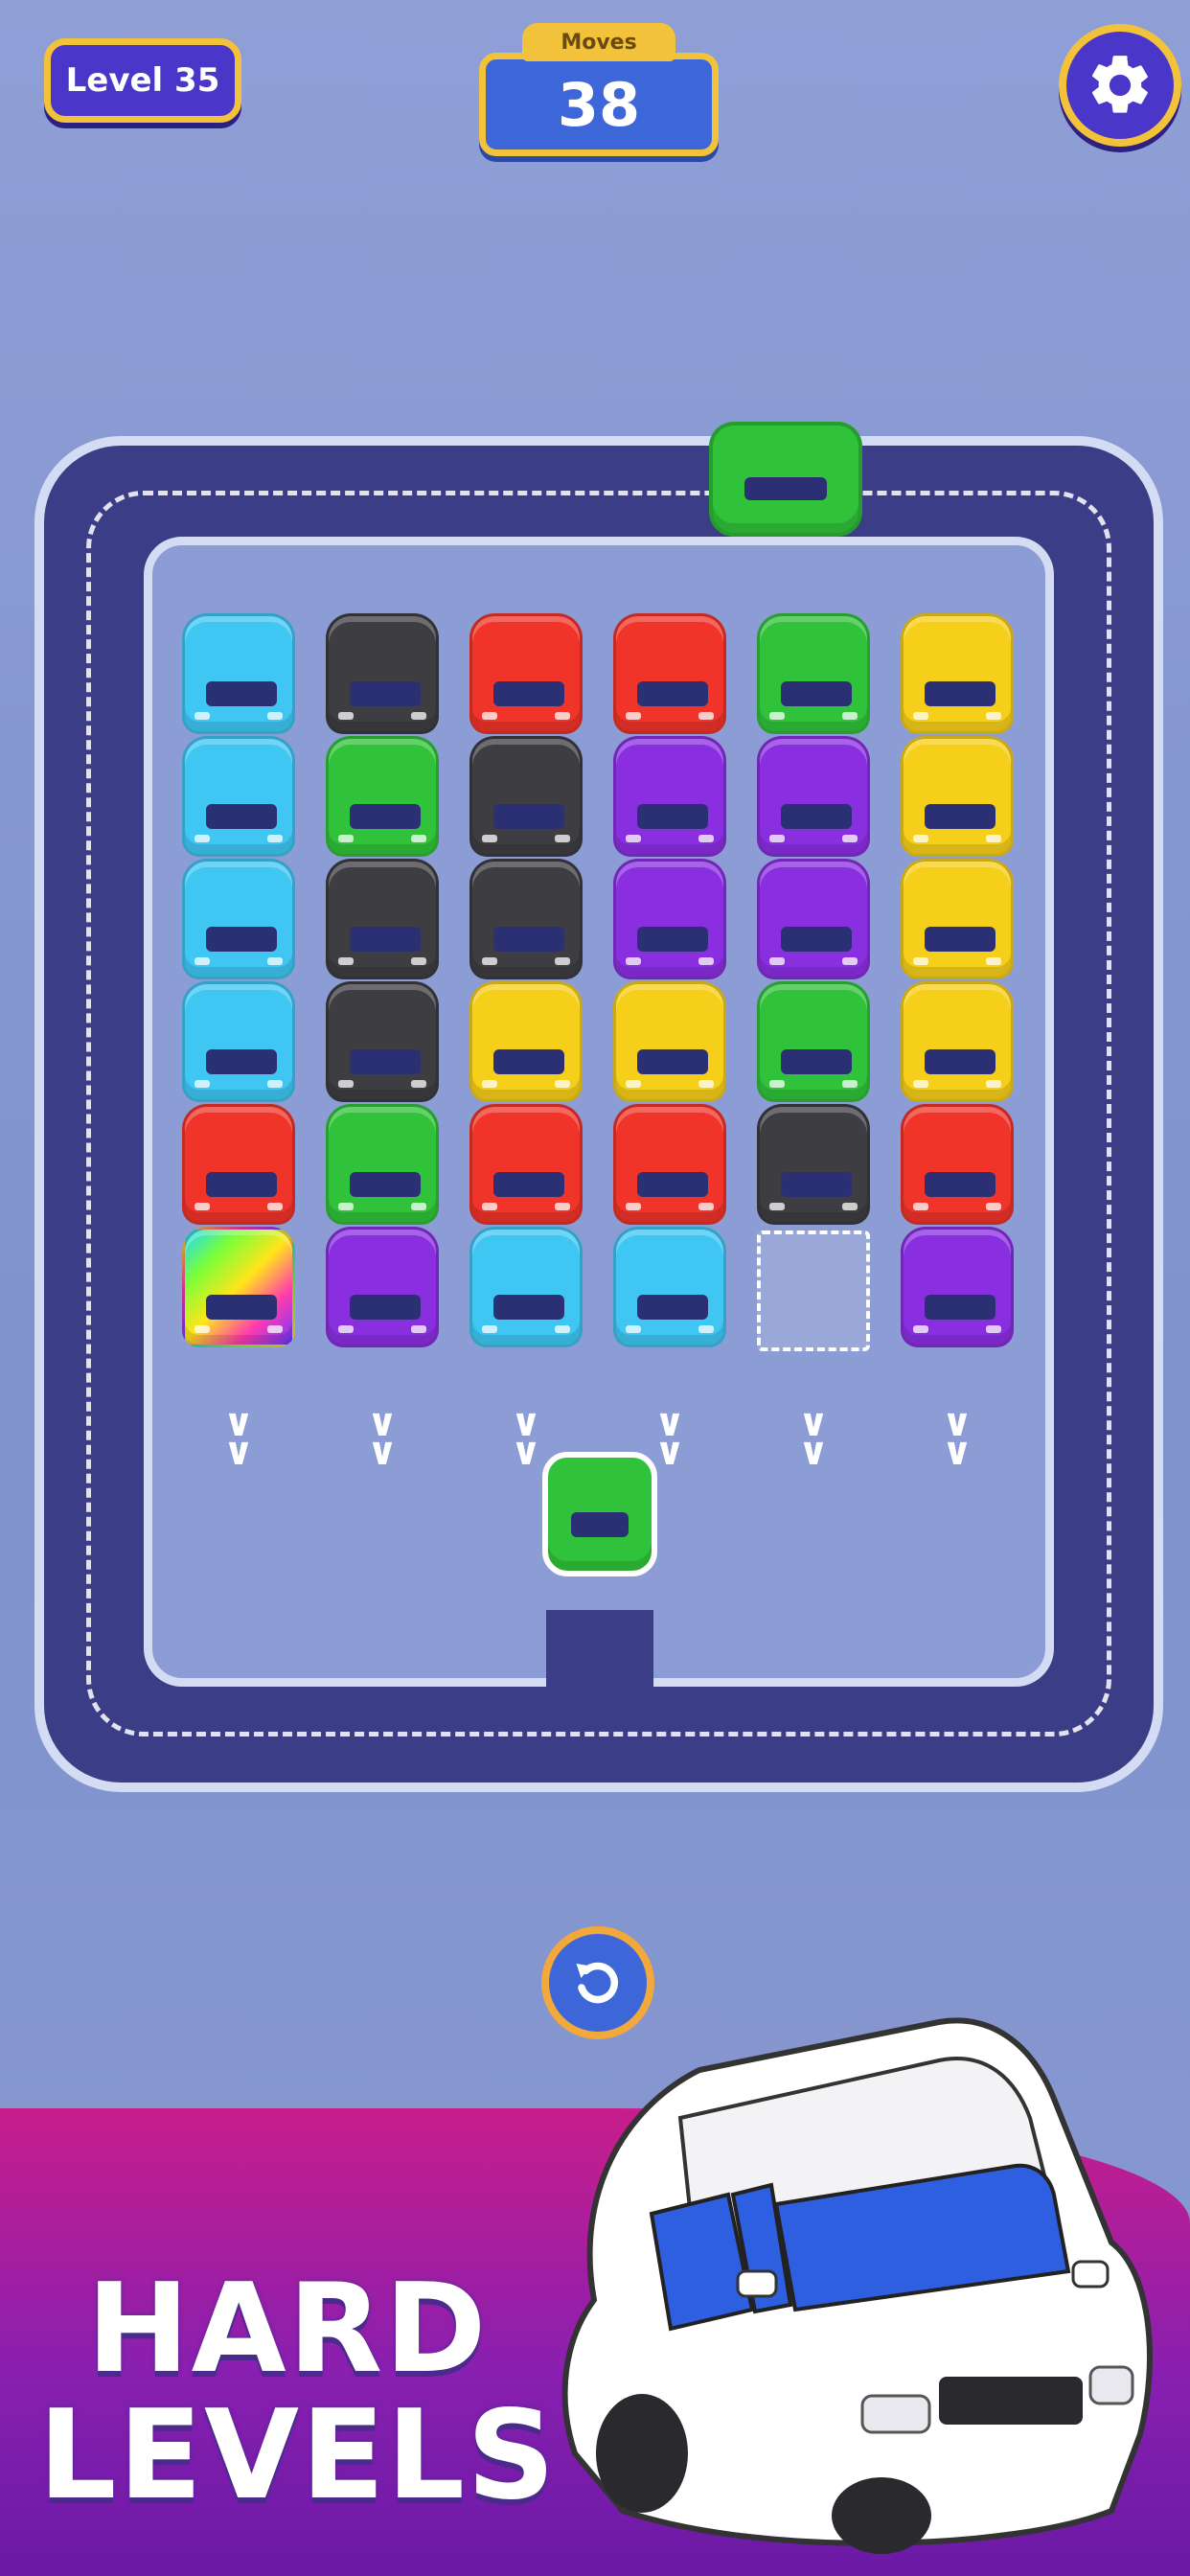  What do you see at coordinates (298, 2455) in the screenshot?
I see `promo-line-2: LEVELS` at bounding box center [298, 2455].